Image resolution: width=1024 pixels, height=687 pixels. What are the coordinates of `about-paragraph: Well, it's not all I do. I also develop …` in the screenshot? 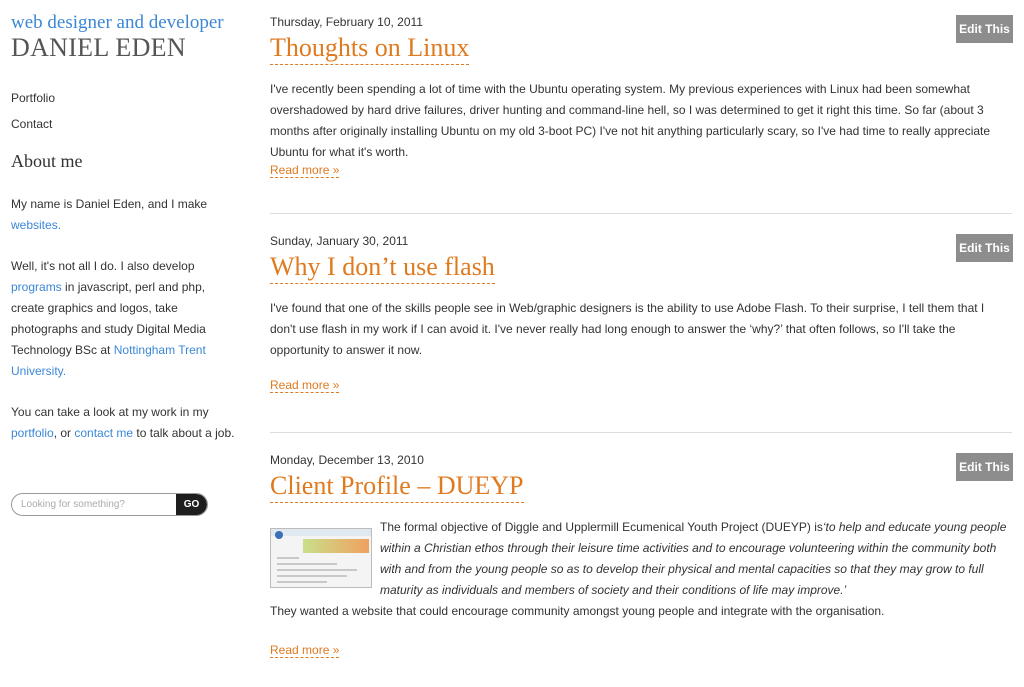 It's located at (126, 319).